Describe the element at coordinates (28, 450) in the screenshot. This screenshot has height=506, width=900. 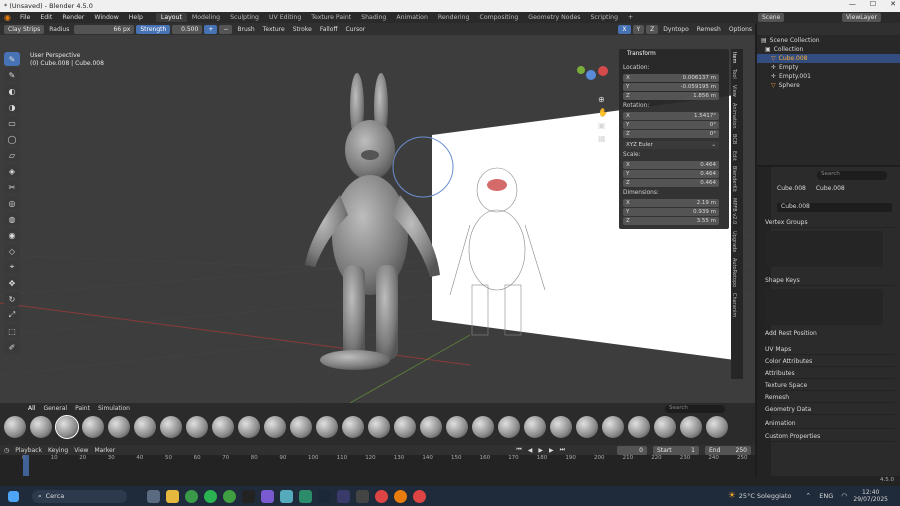
I see `playback-menu: Playback` at that location.